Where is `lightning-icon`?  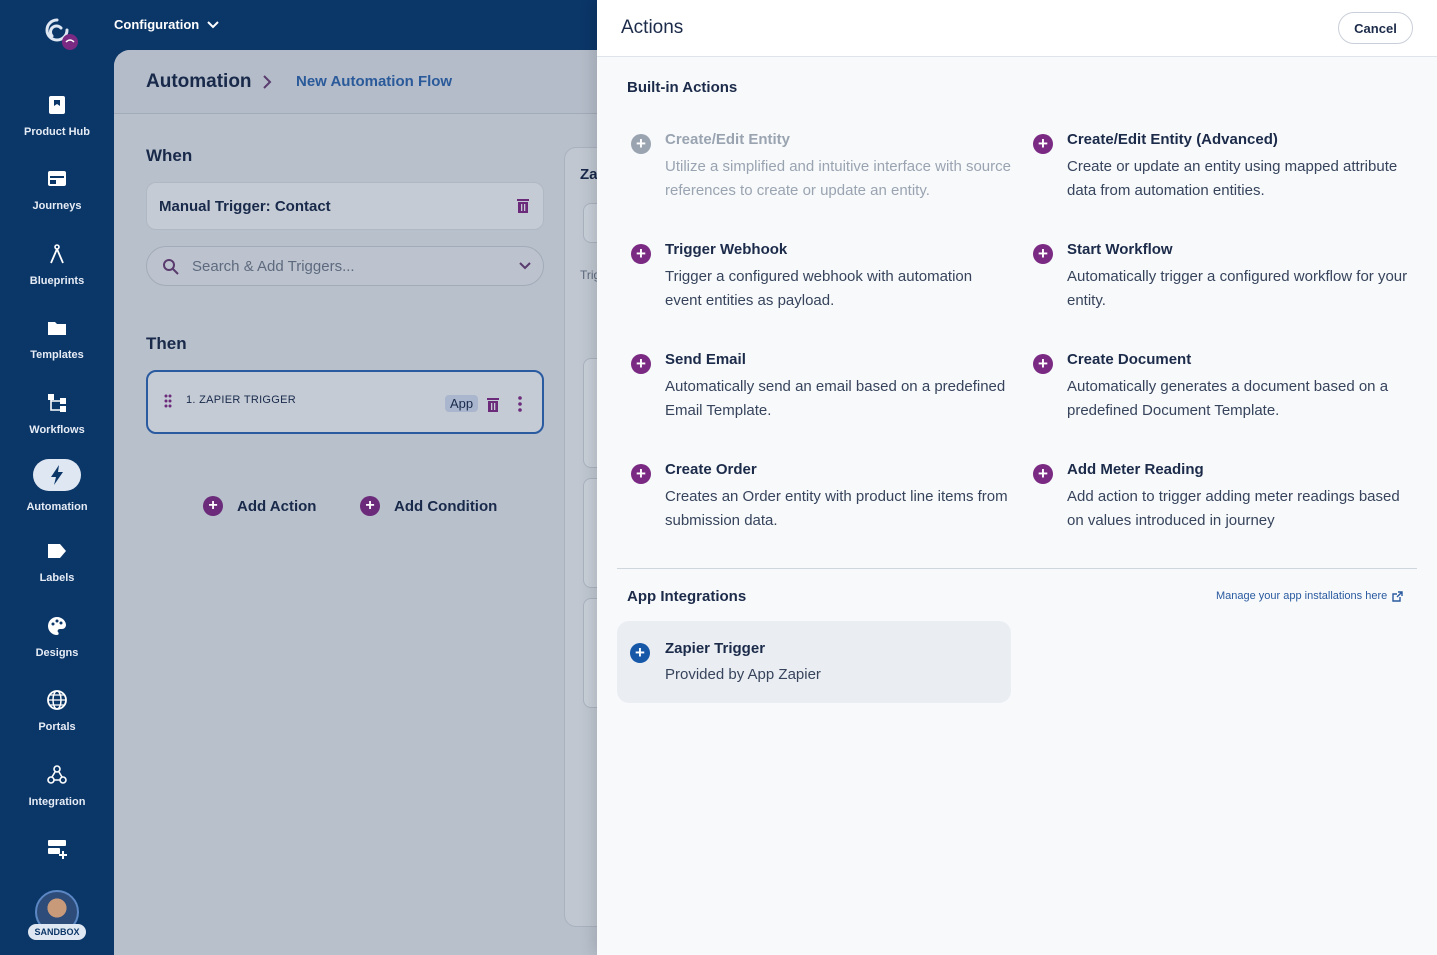 lightning-icon is located at coordinates (57, 475).